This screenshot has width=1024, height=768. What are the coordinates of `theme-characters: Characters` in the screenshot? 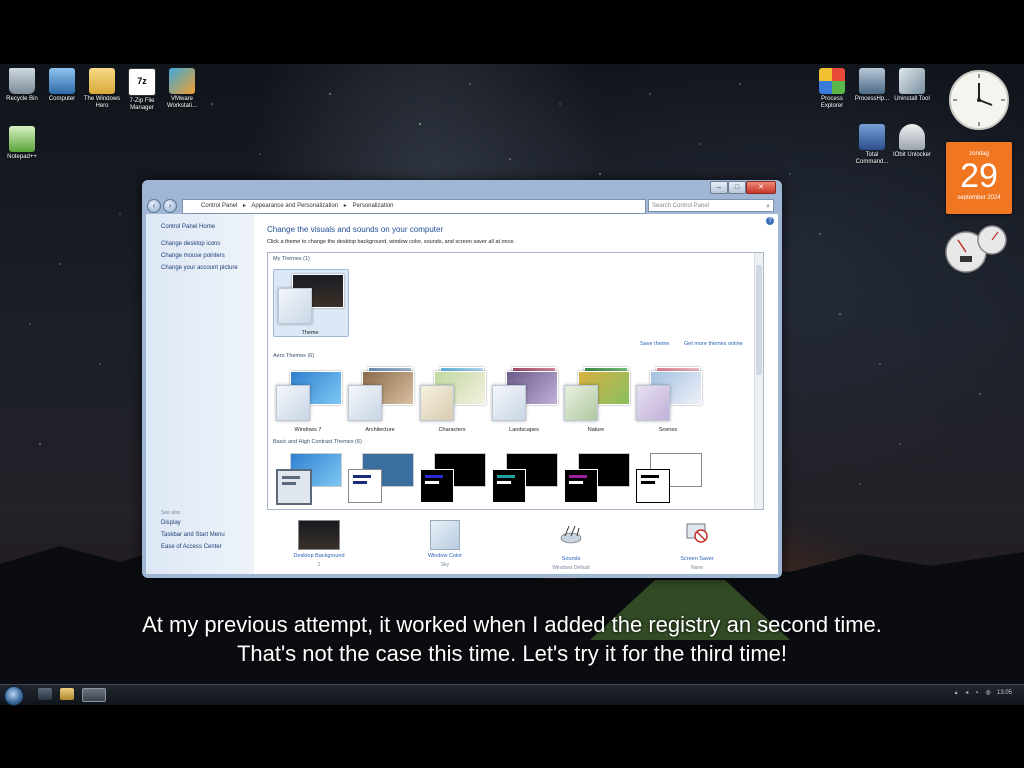 It's located at (452, 400).